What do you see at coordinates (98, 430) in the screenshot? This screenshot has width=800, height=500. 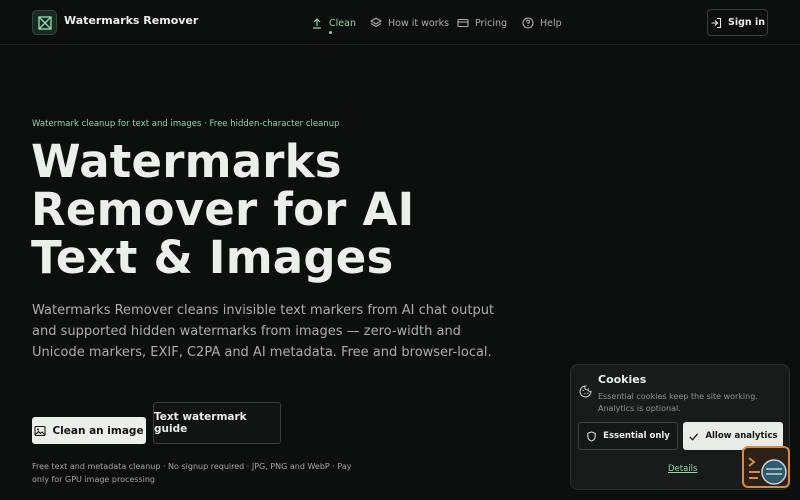 I see `clean-image-label: Clean an image` at bounding box center [98, 430].